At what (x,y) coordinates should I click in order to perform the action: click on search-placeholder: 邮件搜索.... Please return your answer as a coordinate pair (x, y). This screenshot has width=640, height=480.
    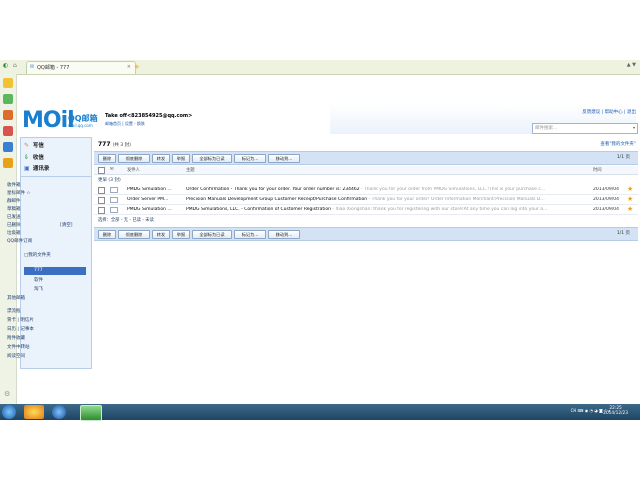
    Looking at the image, I should click on (546, 128).